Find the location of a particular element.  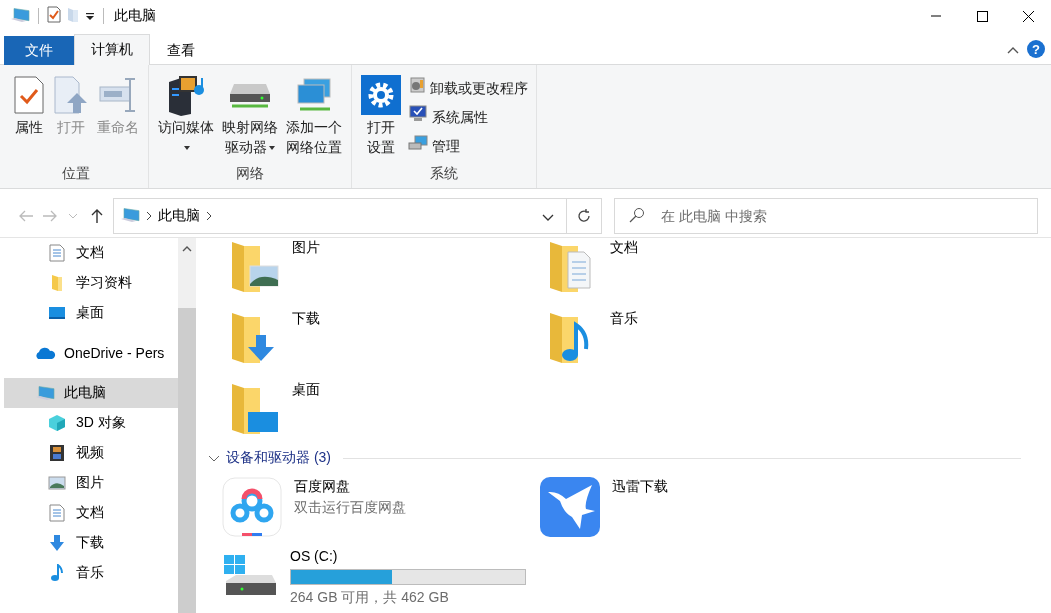

film-icon is located at coordinates (57, 453).